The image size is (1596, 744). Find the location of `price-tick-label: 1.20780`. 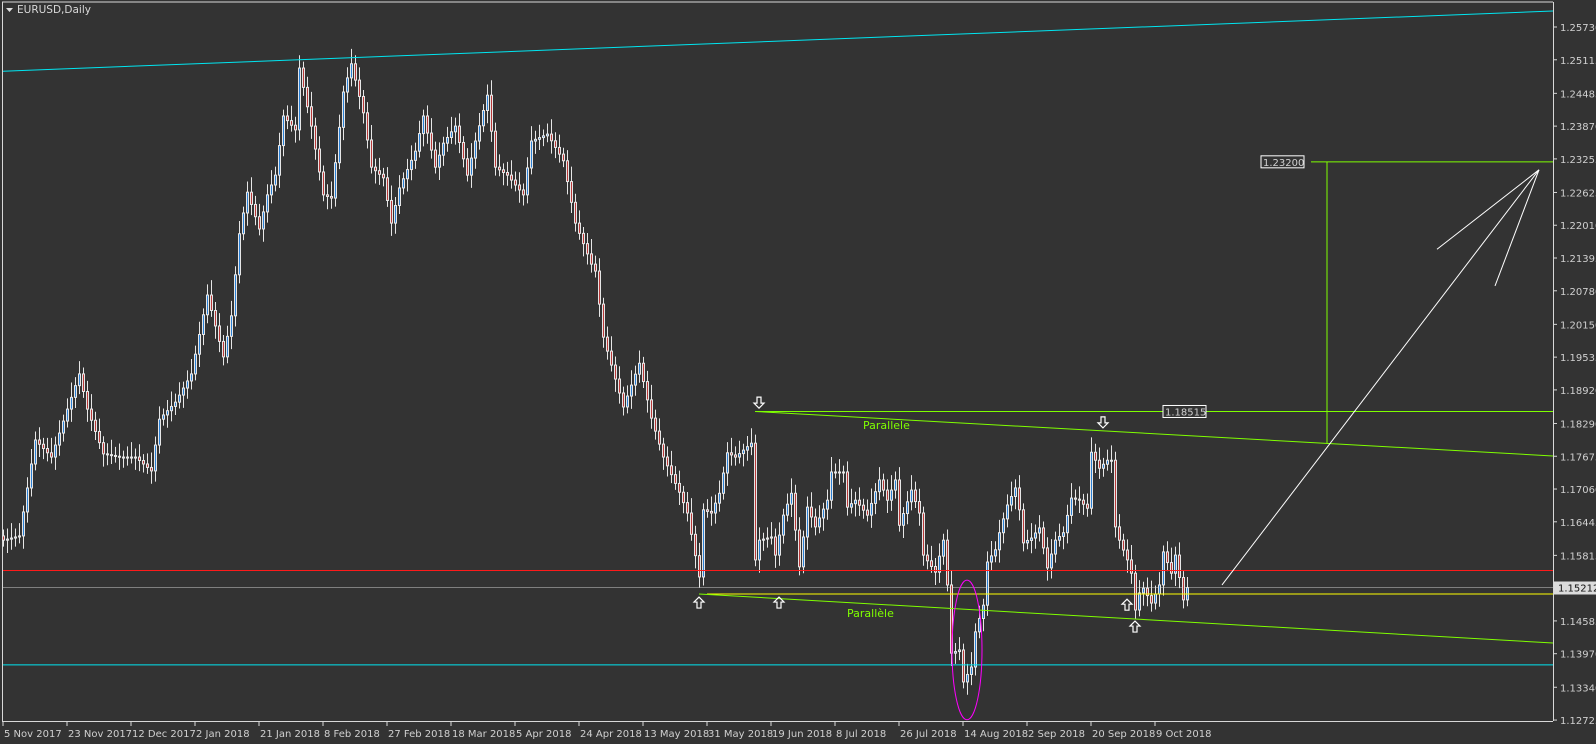

price-tick-label: 1.20780 is located at coordinates (1578, 292).